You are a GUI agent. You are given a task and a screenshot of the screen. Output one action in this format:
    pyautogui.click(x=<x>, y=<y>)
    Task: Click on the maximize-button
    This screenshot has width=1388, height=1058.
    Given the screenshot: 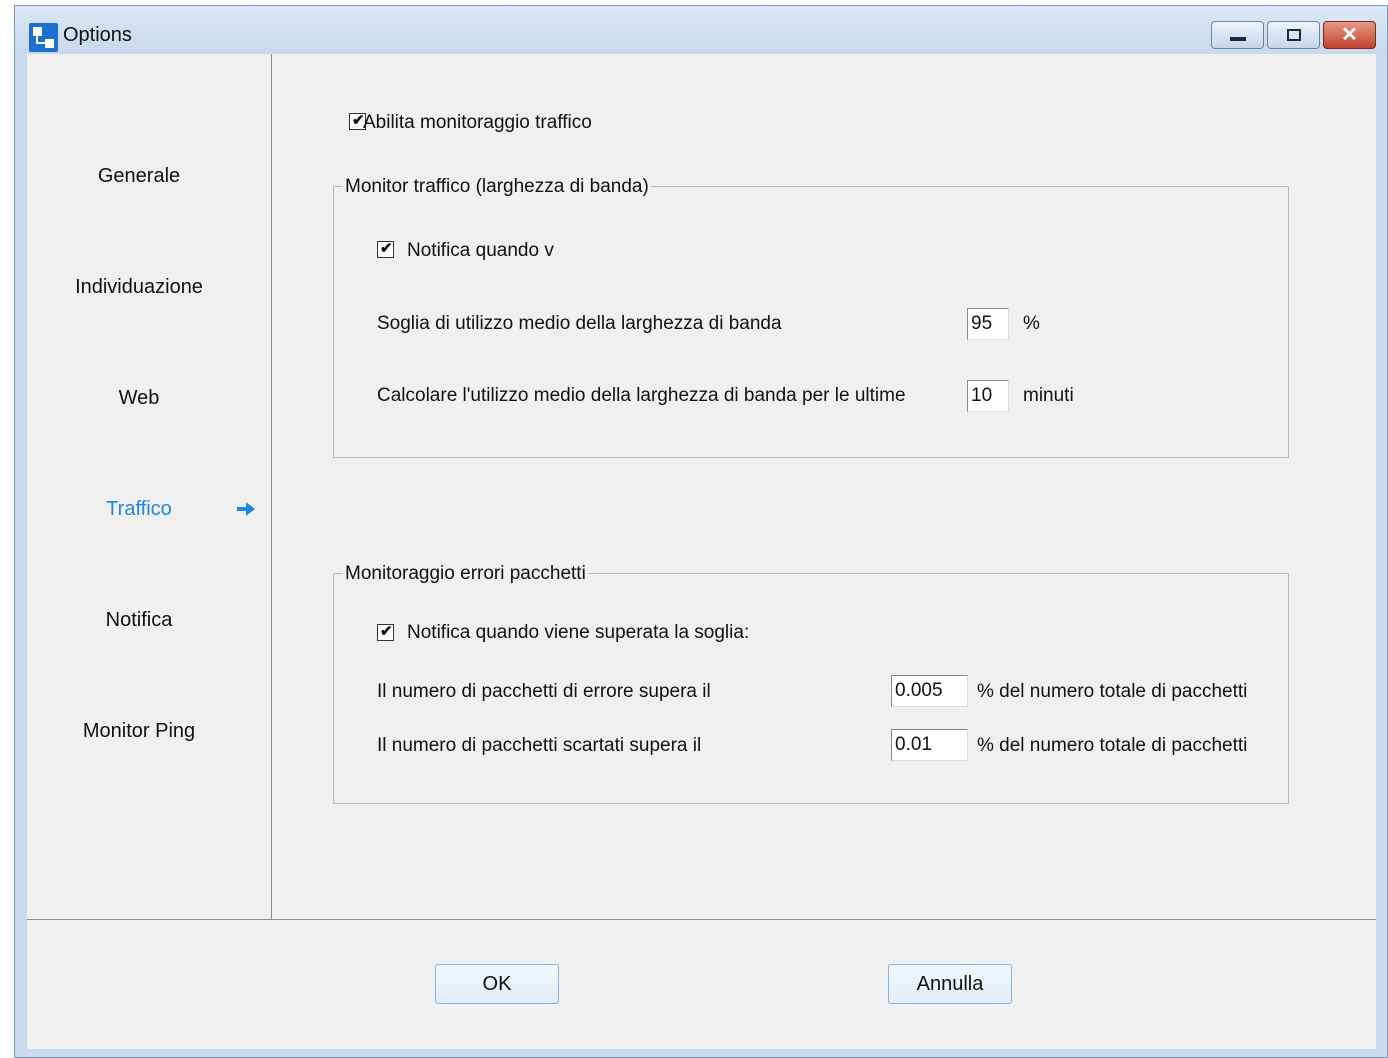 What is the action you would take?
    pyautogui.click(x=1293, y=35)
    